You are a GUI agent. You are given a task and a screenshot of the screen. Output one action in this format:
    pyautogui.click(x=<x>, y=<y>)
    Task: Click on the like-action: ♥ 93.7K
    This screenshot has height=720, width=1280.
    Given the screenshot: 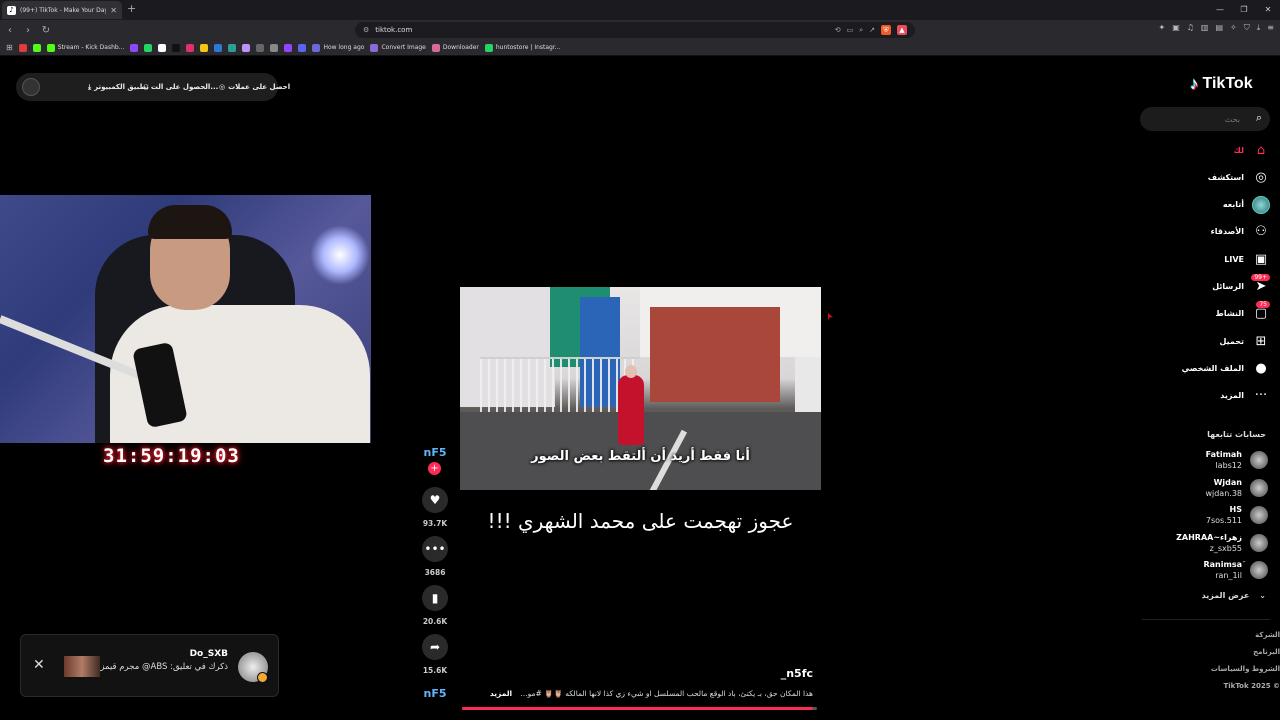 What is the action you would take?
    pyautogui.click(x=435, y=507)
    